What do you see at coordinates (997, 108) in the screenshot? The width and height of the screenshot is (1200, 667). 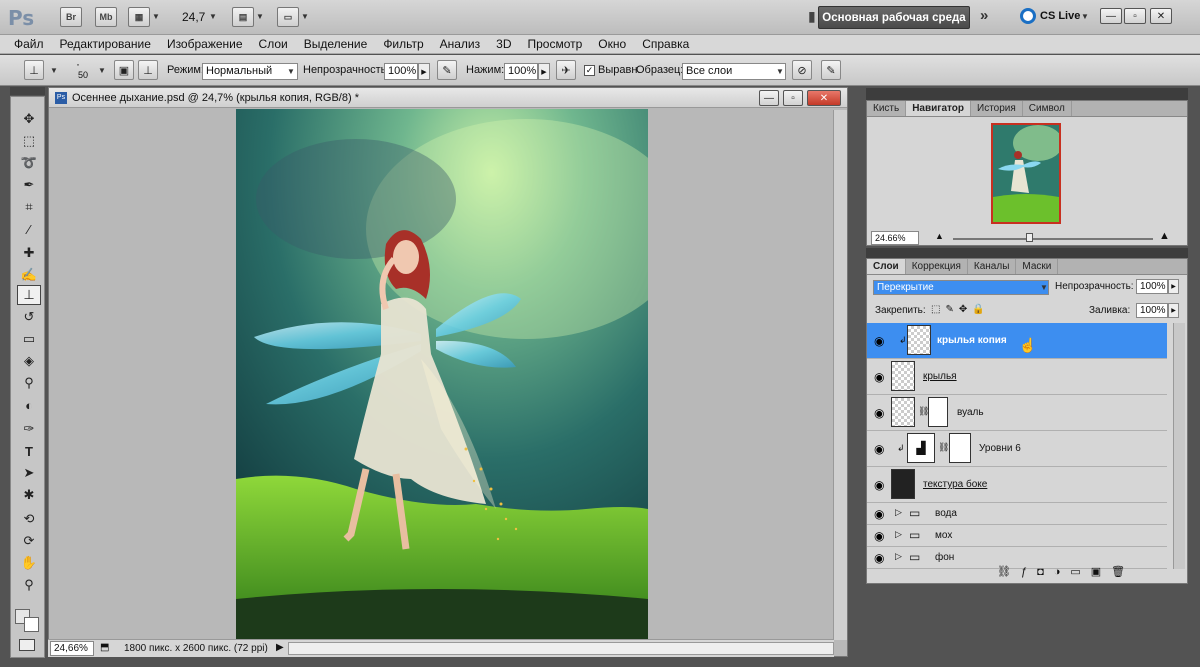 I see `tab-history: История` at bounding box center [997, 108].